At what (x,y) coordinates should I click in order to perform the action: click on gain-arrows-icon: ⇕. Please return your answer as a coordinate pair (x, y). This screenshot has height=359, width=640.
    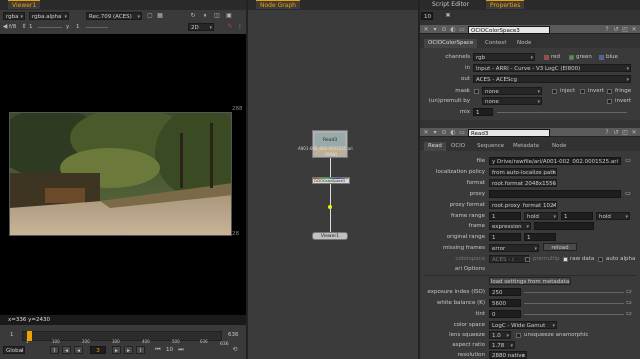
    Looking at the image, I should click on (24, 27).